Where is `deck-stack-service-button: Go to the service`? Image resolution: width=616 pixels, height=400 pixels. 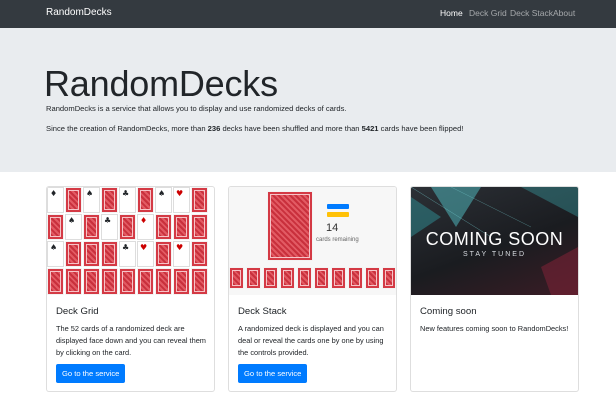 deck-stack-service-button: Go to the service is located at coordinates (273, 373).